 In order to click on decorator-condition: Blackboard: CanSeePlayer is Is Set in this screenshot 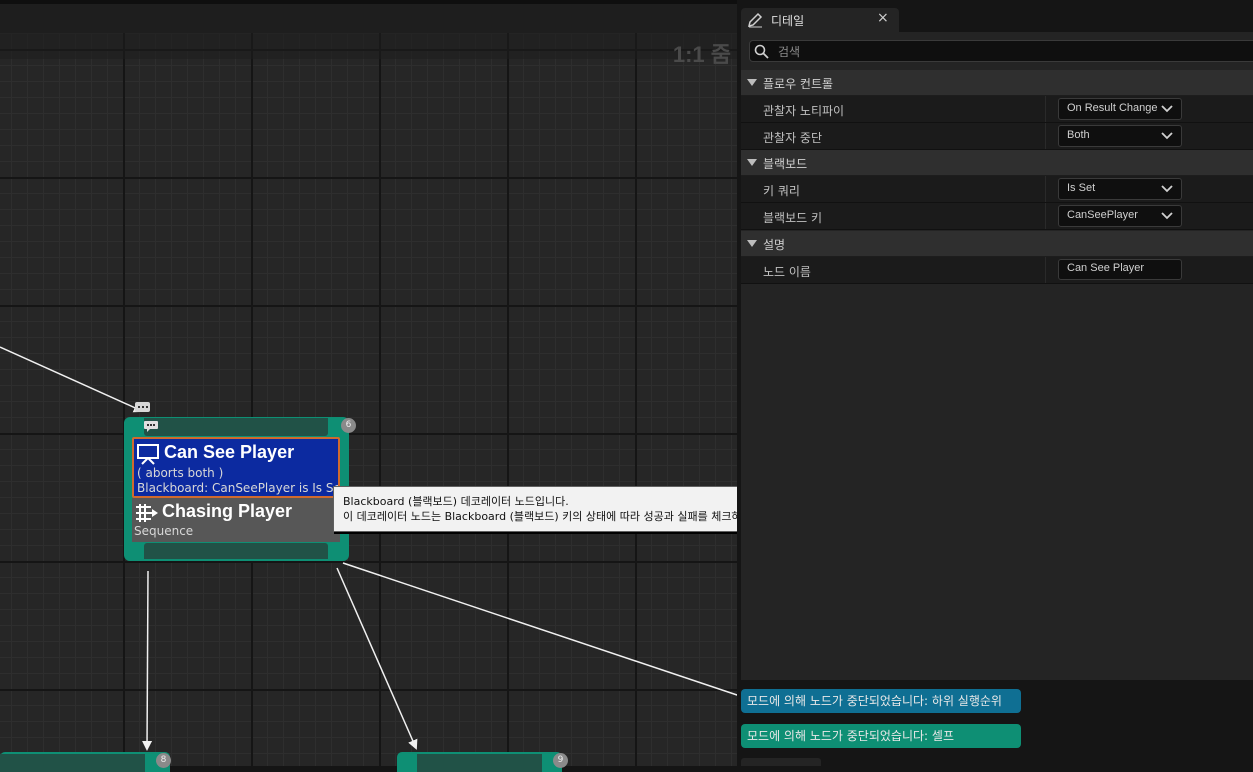, I will do `click(238, 488)`.